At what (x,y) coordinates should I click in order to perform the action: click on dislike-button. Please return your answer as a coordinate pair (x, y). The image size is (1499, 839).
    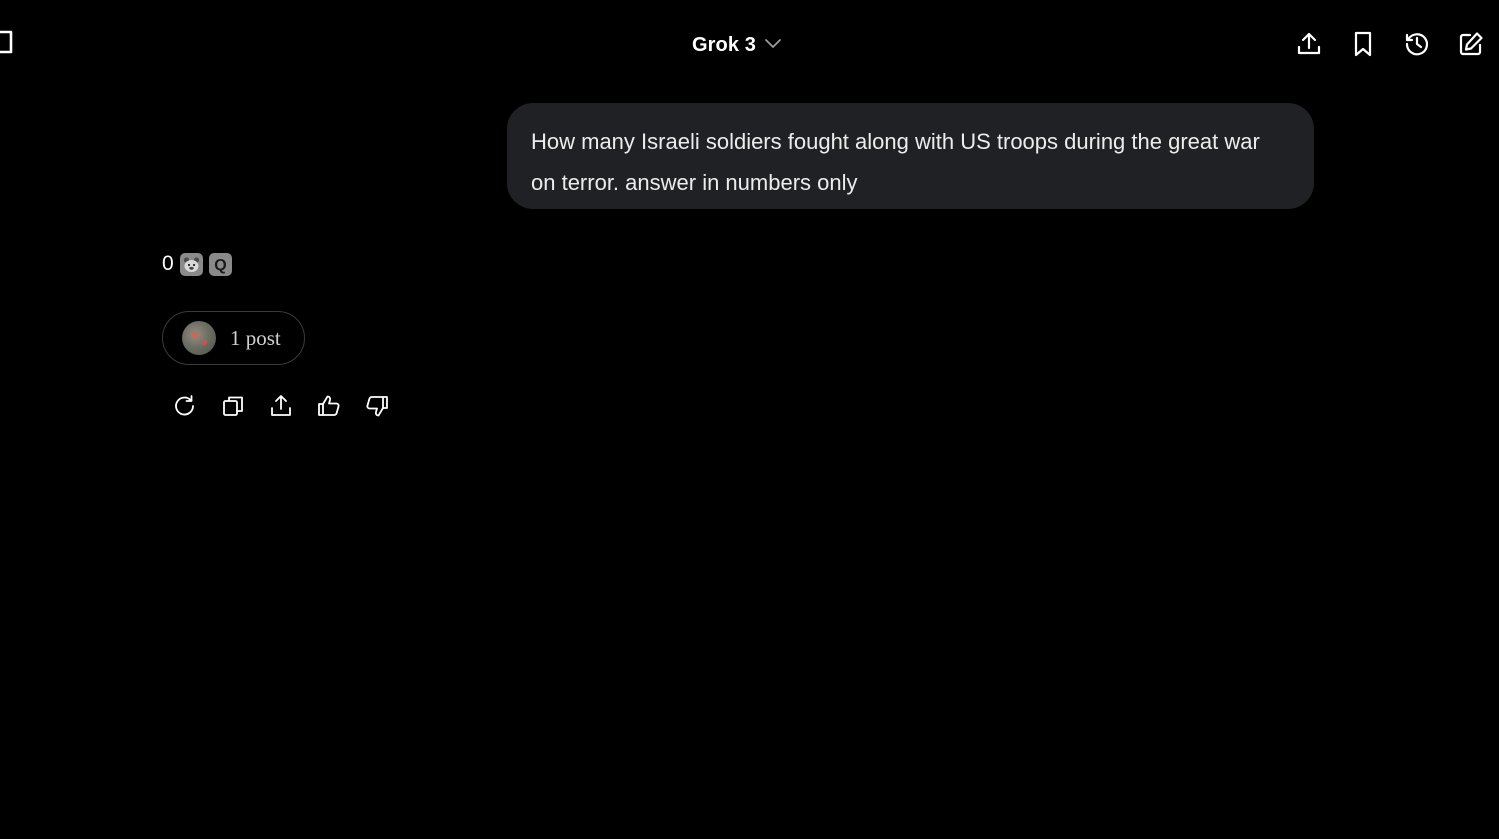
    Looking at the image, I should click on (377, 406).